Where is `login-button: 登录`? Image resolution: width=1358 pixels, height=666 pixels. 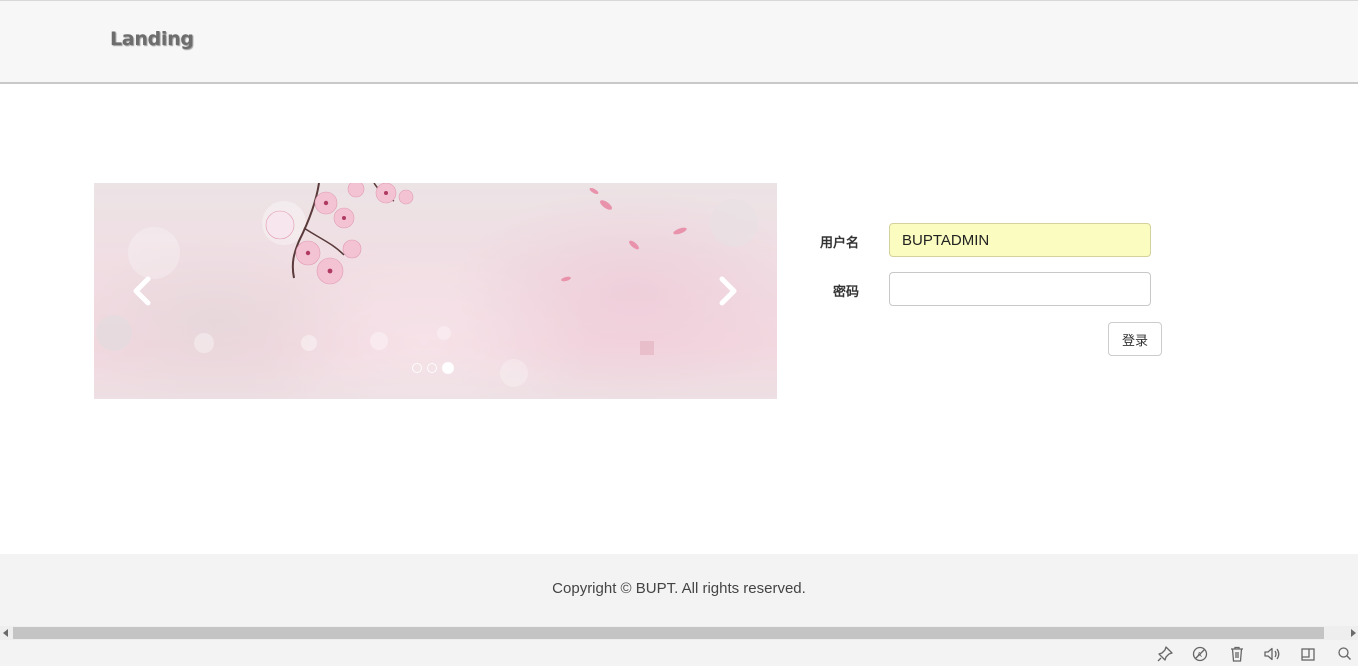
login-button: 登录 is located at coordinates (1135, 339).